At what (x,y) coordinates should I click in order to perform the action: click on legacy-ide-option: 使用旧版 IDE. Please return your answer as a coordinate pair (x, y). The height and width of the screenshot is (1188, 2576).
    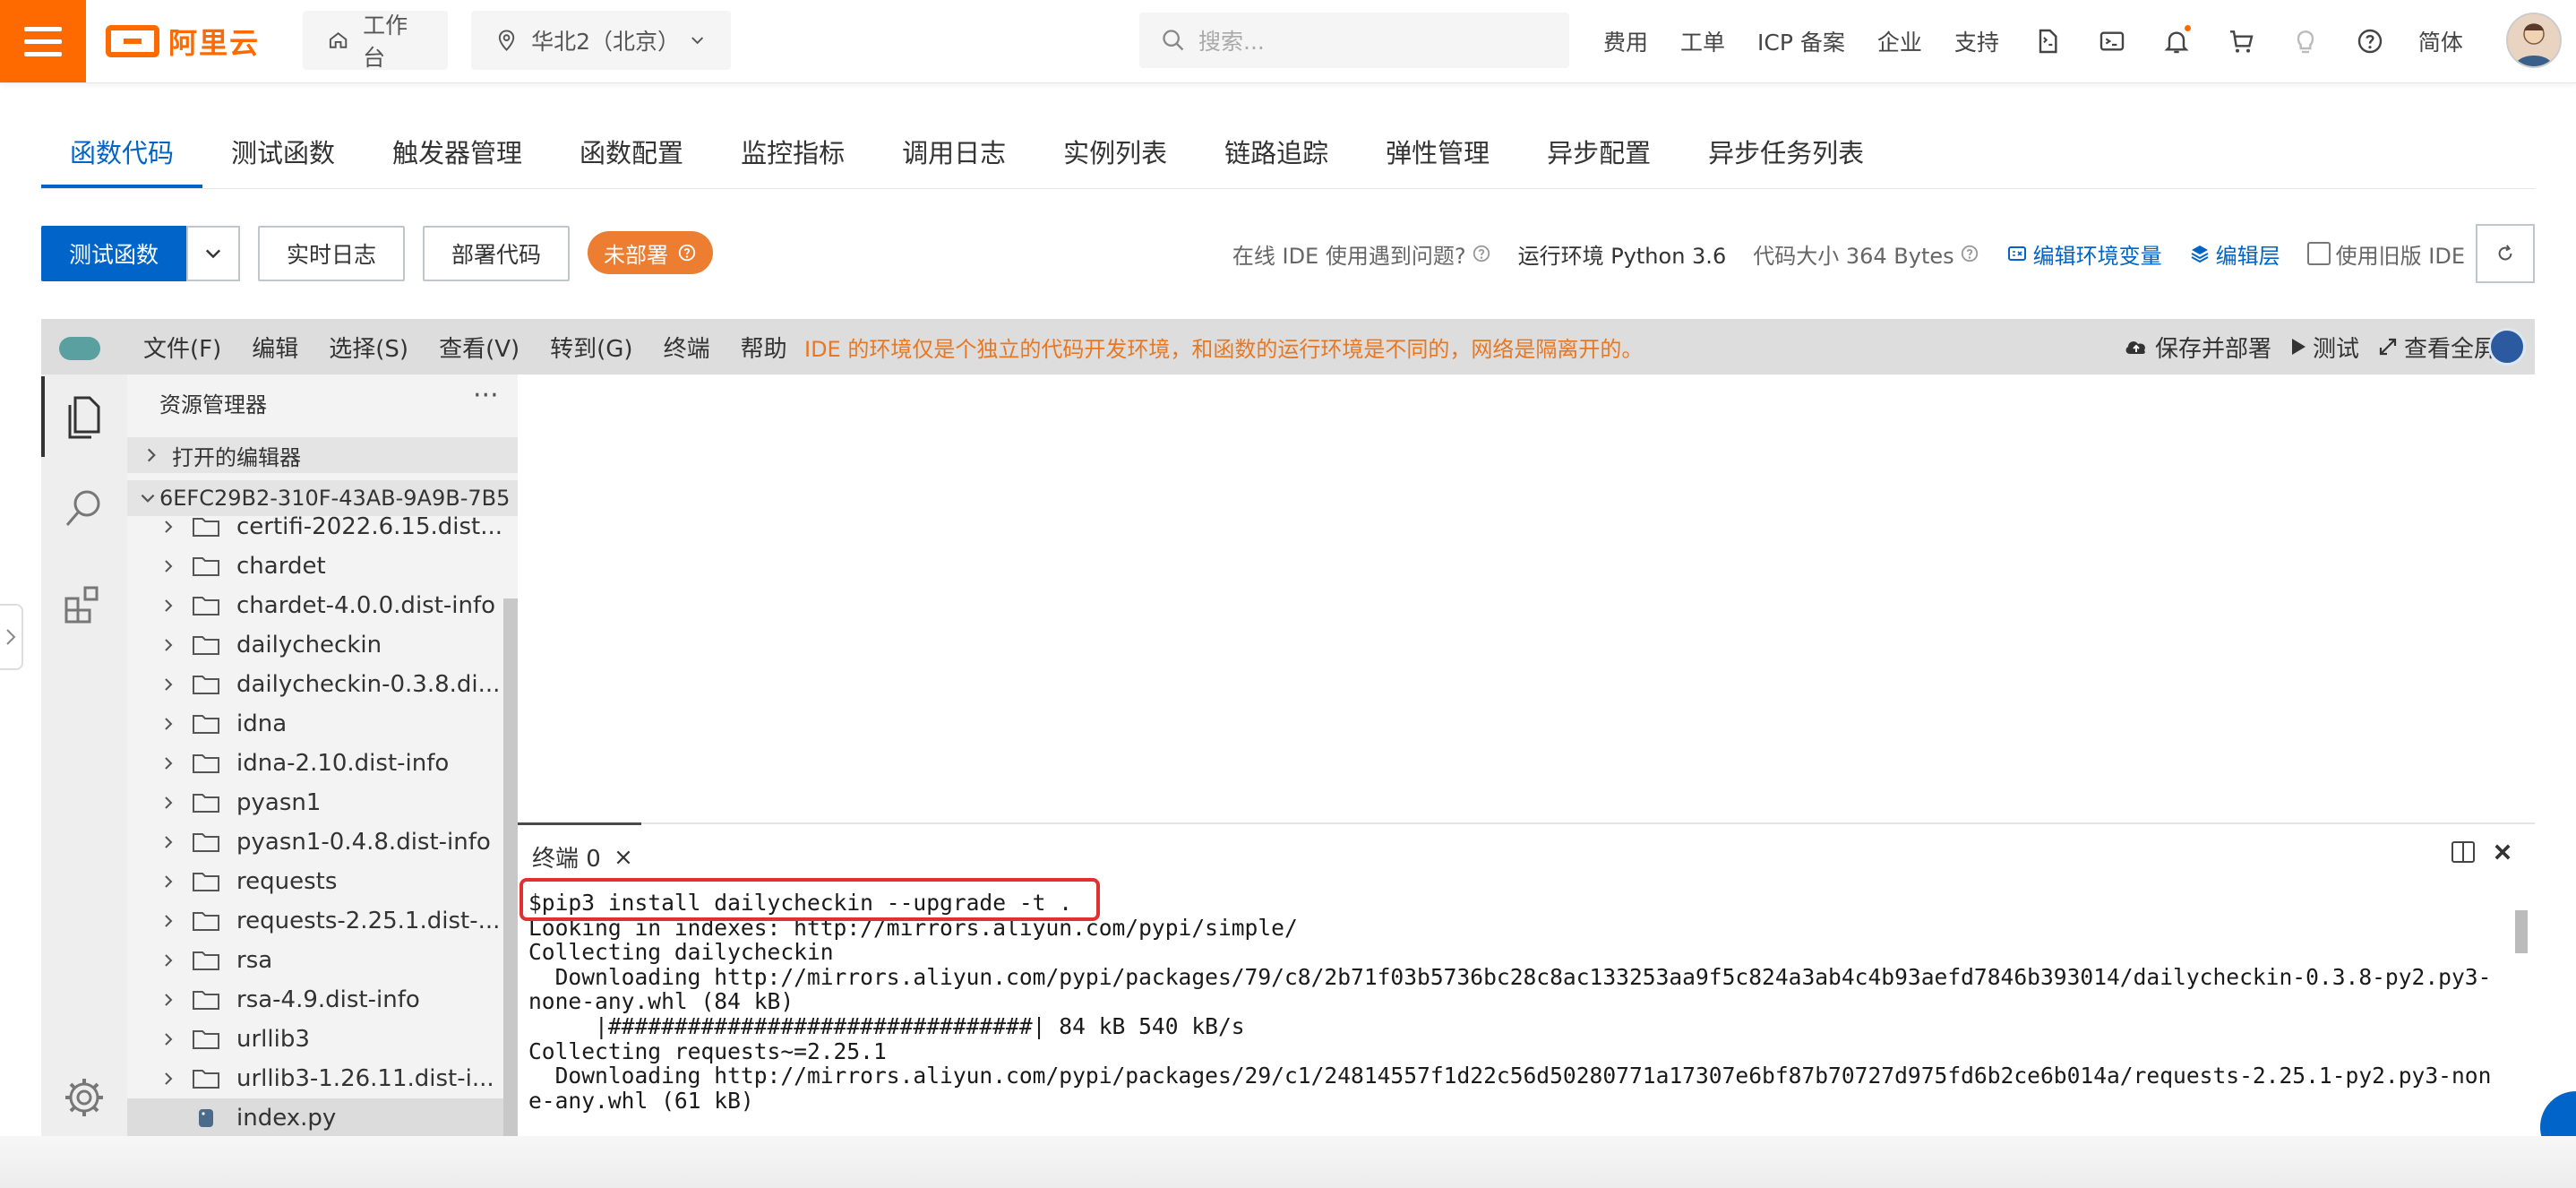
    Looking at the image, I should click on (2385, 254).